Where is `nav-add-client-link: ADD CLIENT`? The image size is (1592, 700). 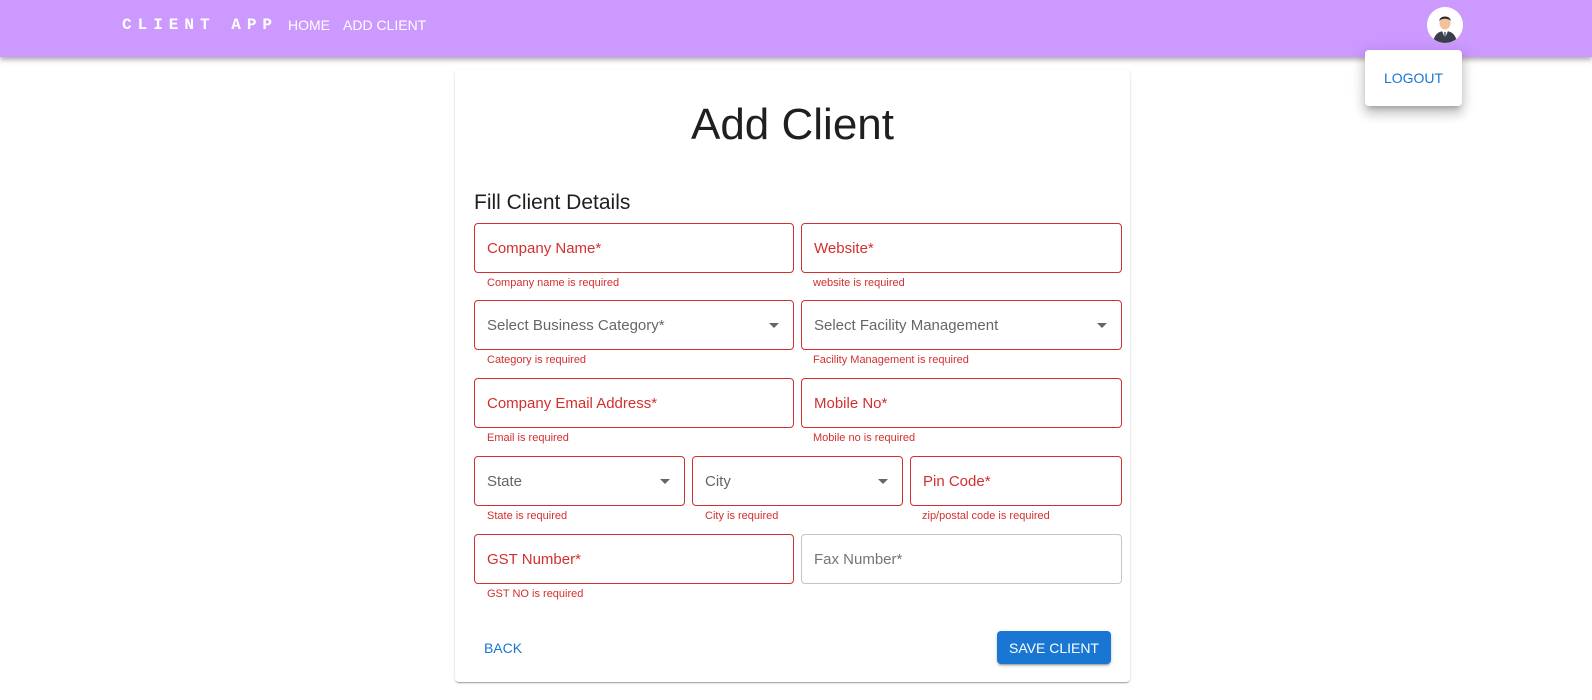 nav-add-client-link: ADD CLIENT is located at coordinates (384, 25).